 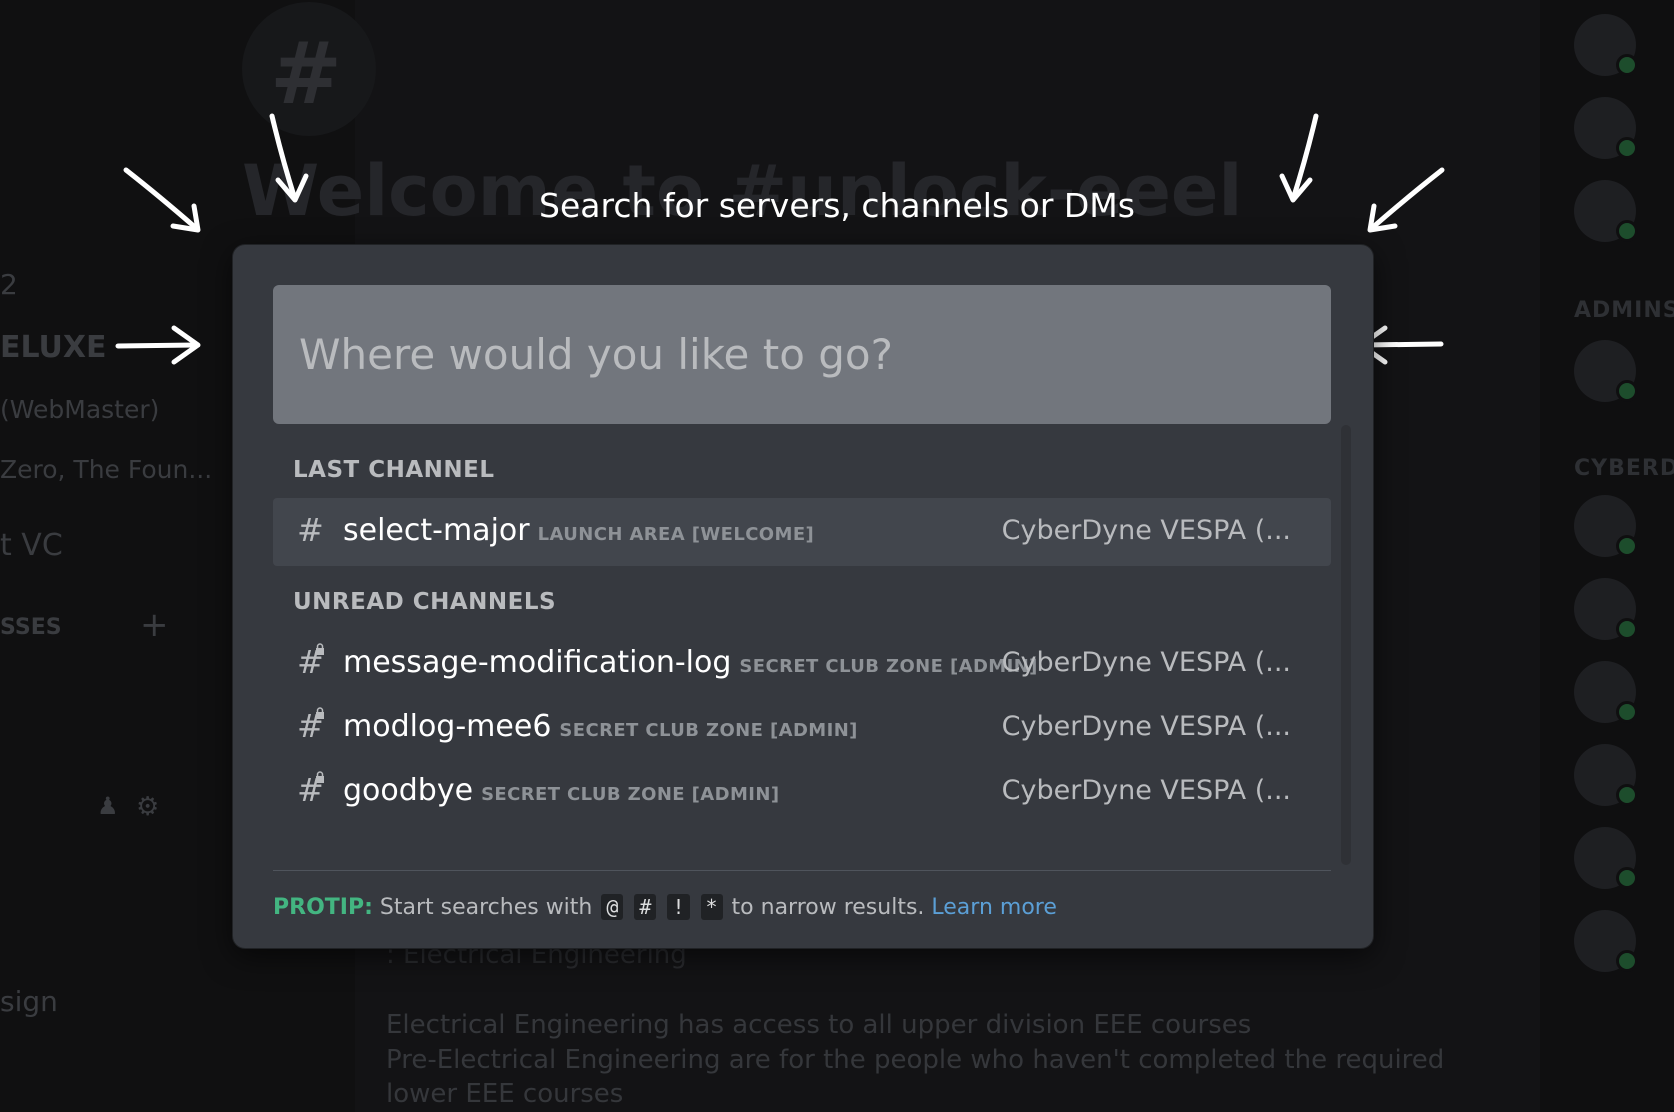 I want to click on channel-name-text: message-modification-log, so click(x=537, y=662).